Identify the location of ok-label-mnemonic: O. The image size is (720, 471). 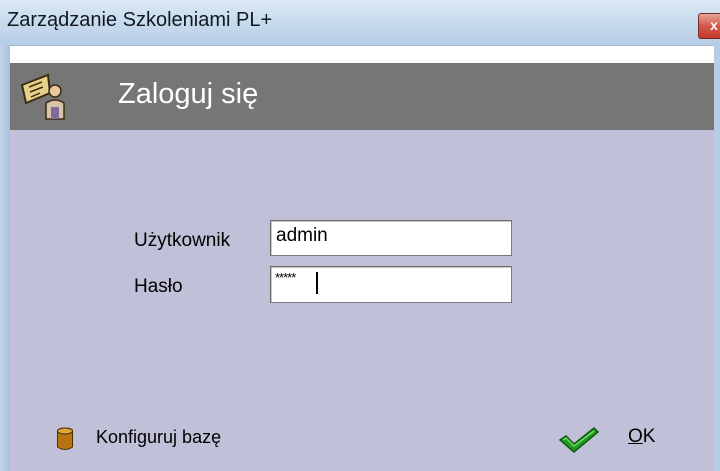
(635, 436).